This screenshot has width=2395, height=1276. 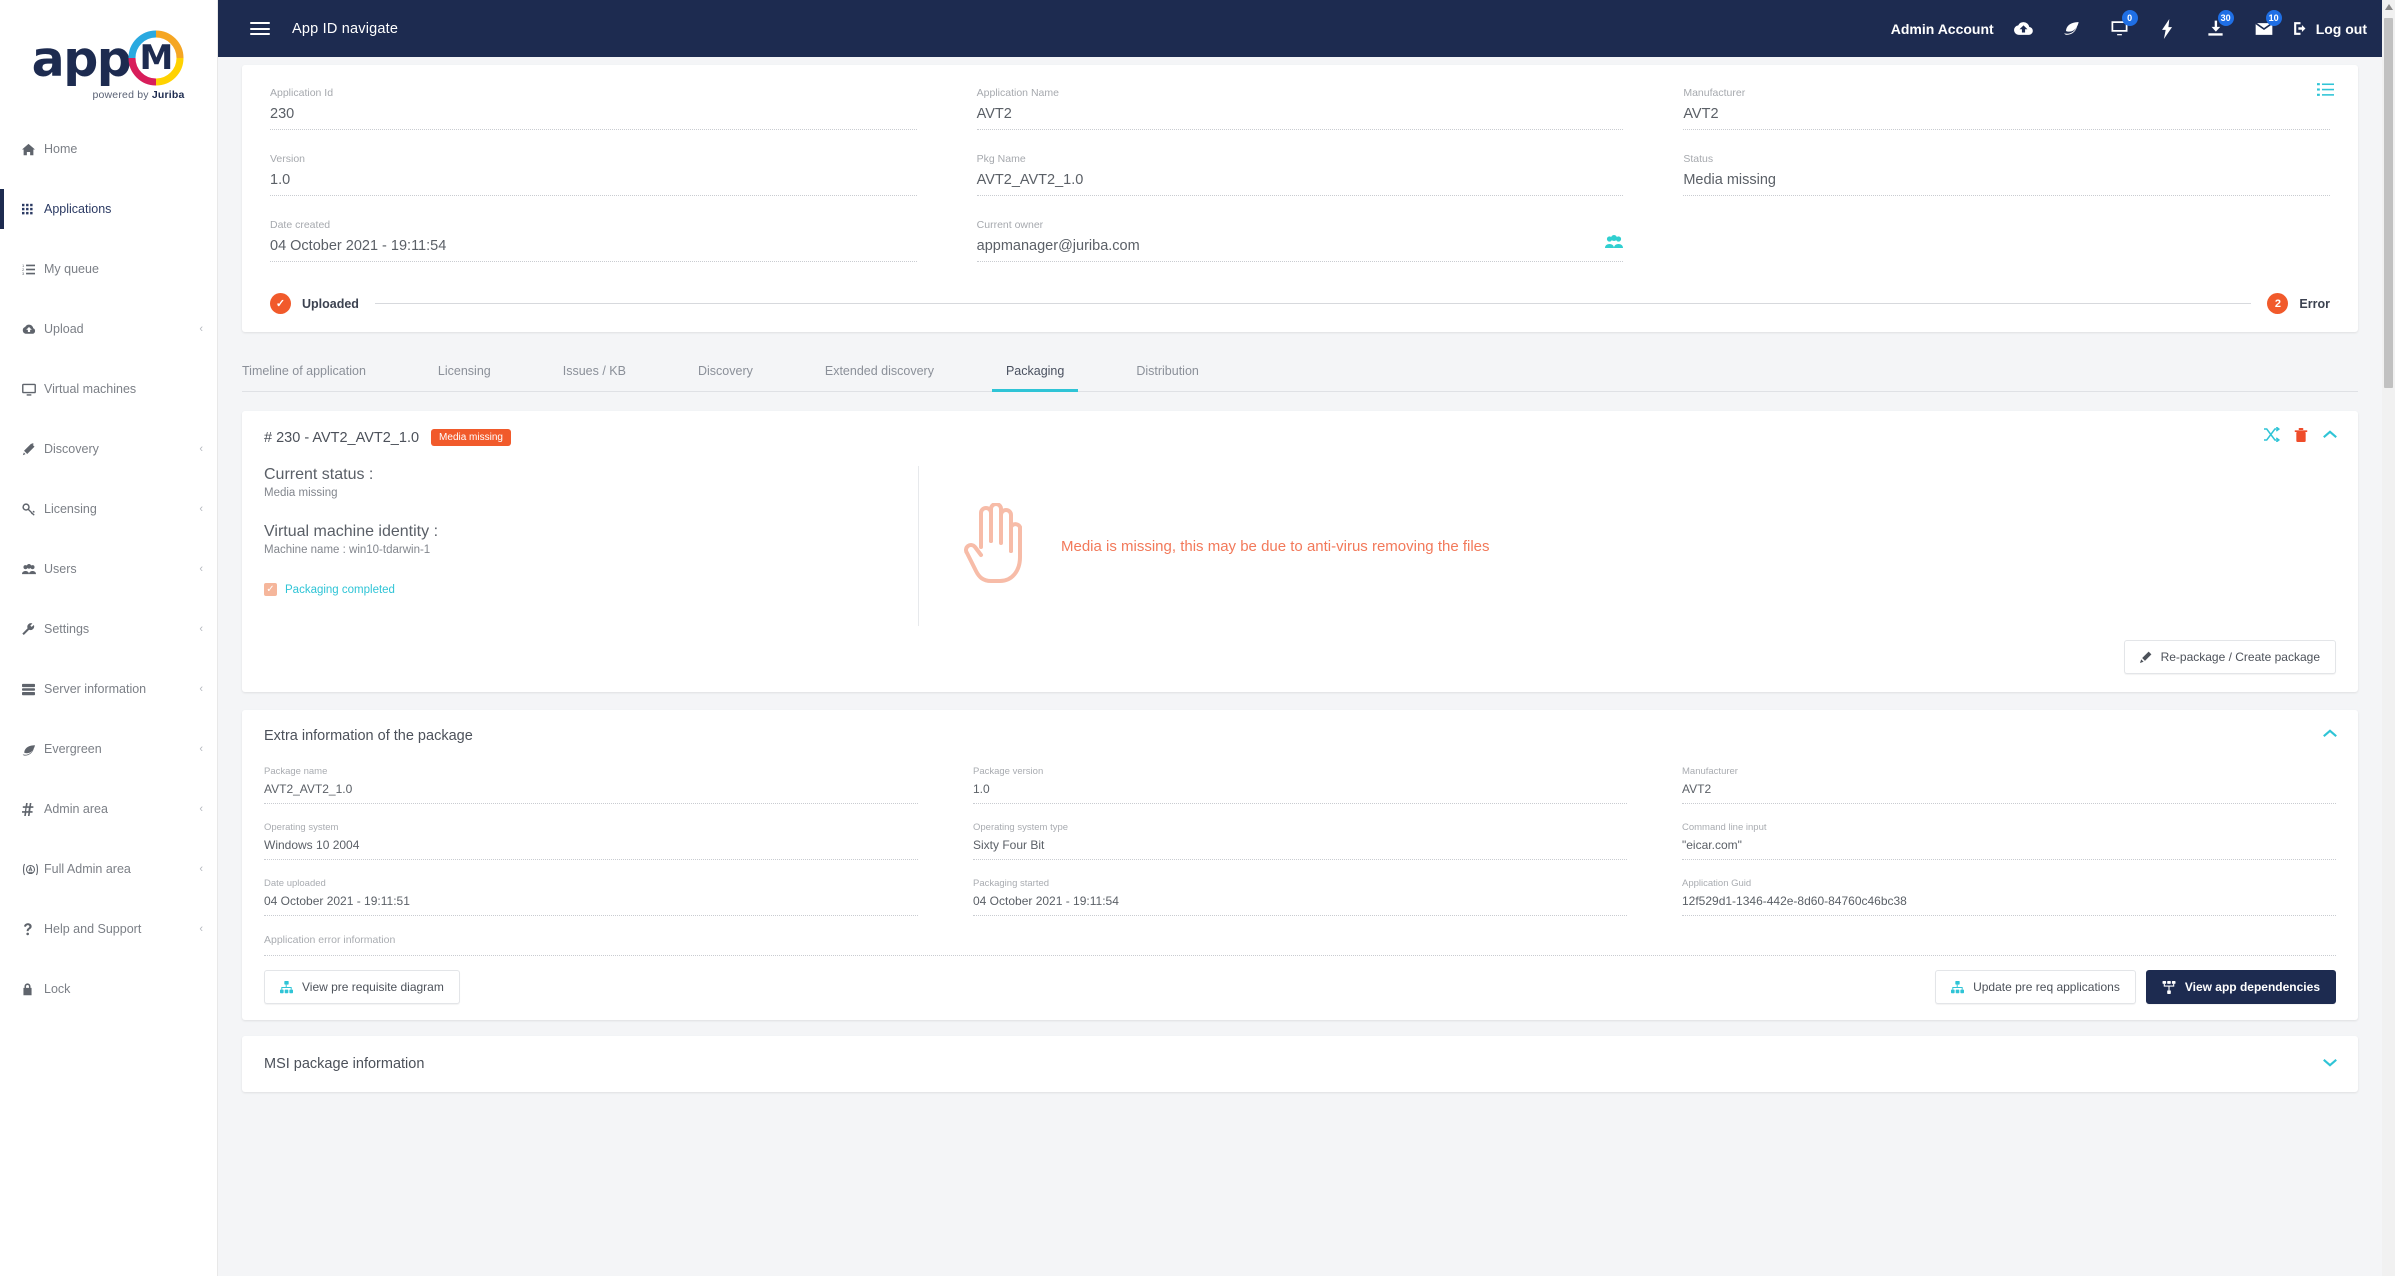 I want to click on extra-field-command-line-input: Command line input "eicar.com", so click(x=2009, y=841).